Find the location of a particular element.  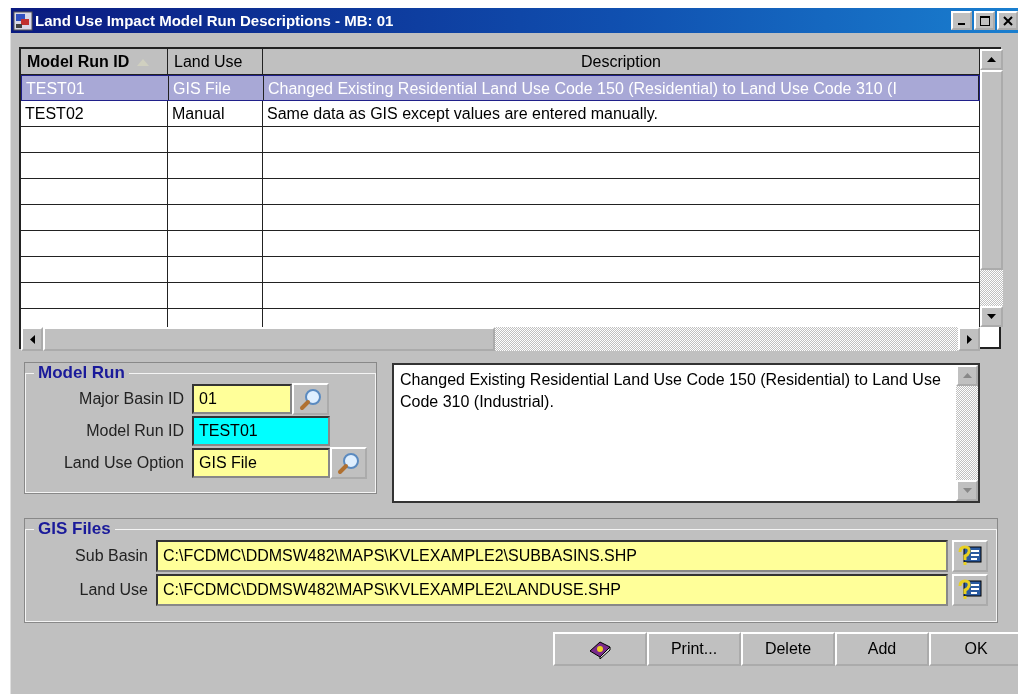

minimize-icon is located at coordinates (961, 24).